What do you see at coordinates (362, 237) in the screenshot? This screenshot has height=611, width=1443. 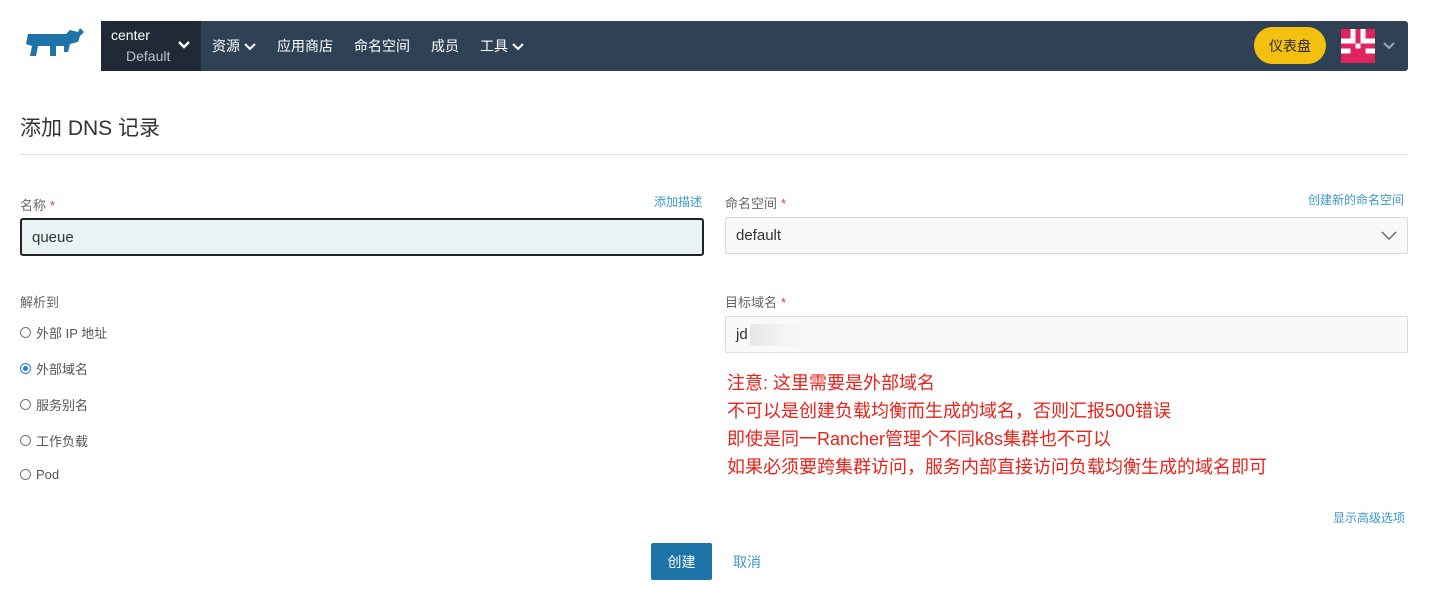 I see `name-input: queue` at bounding box center [362, 237].